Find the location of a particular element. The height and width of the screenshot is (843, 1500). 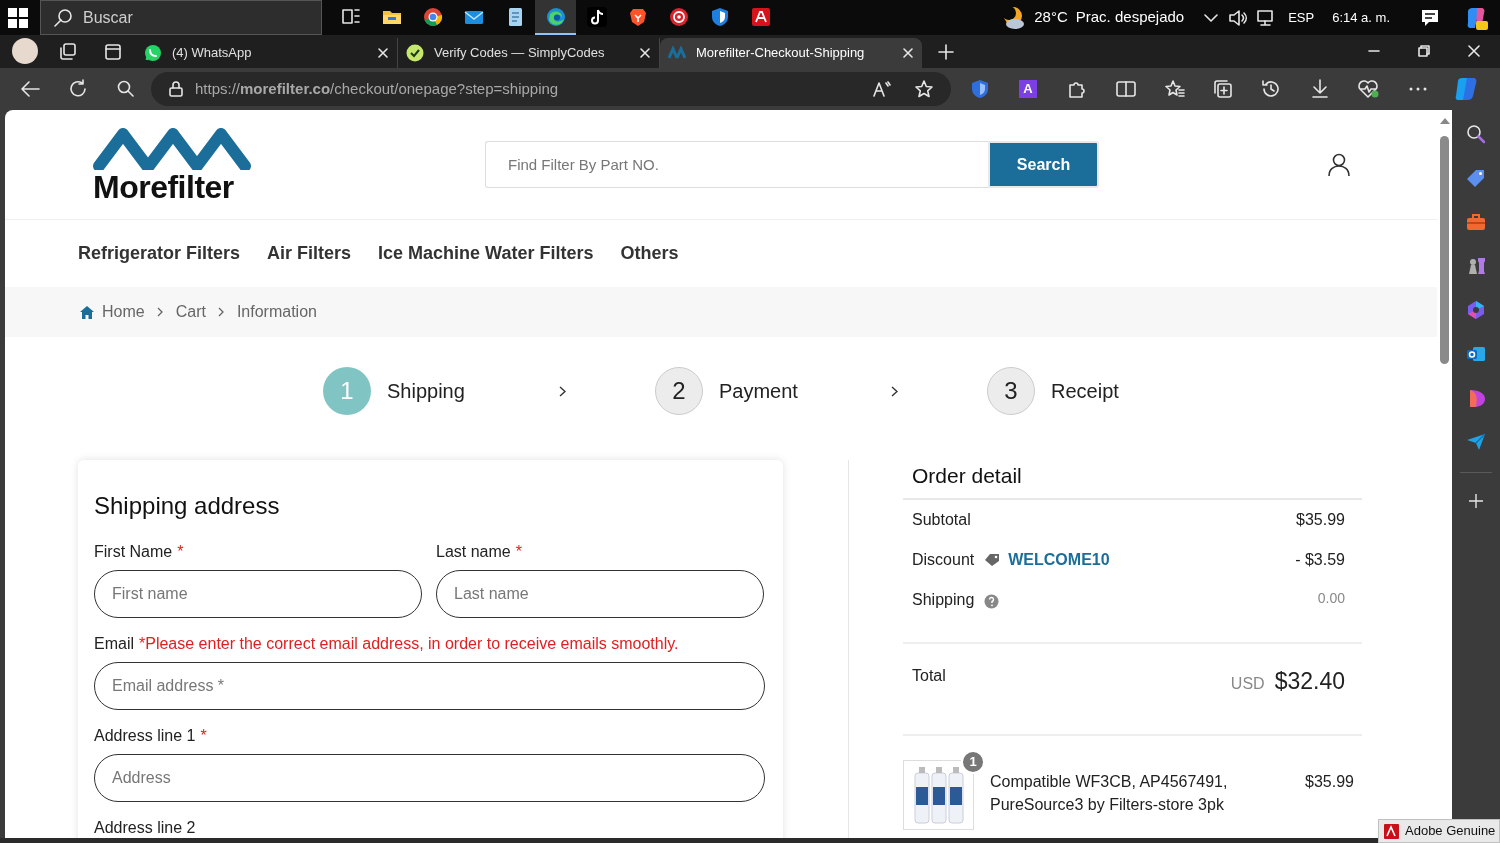

summary-label: Discount is located at coordinates (943, 559).